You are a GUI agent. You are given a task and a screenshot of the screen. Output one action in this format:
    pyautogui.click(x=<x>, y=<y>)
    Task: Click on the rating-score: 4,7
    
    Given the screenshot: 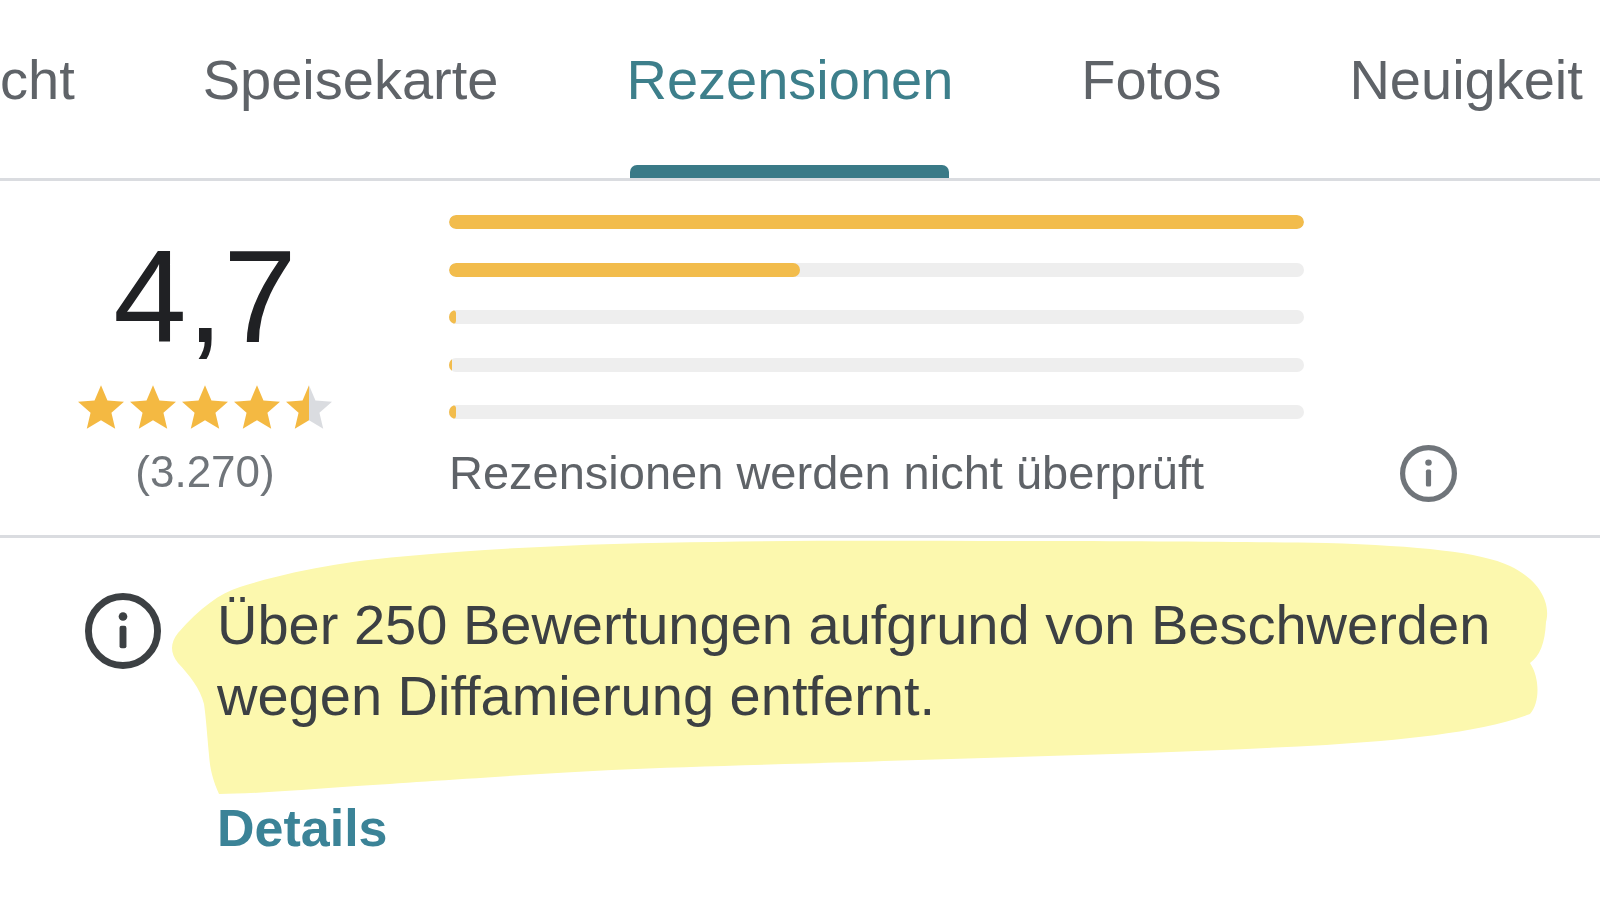 What is the action you would take?
    pyautogui.click(x=205, y=297)
    